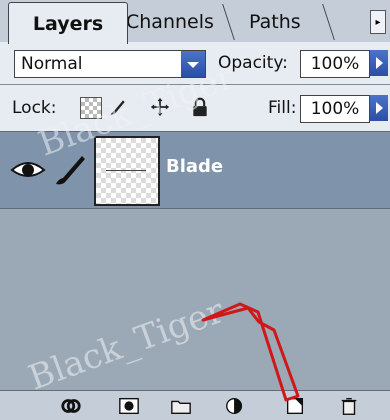 Image resolution: width=390 pixels, height=420 pixels. What do you see at coordinates (349, 406) in the screenshot?
I see `delete-layer-icon` at bounding box center [349, 406].